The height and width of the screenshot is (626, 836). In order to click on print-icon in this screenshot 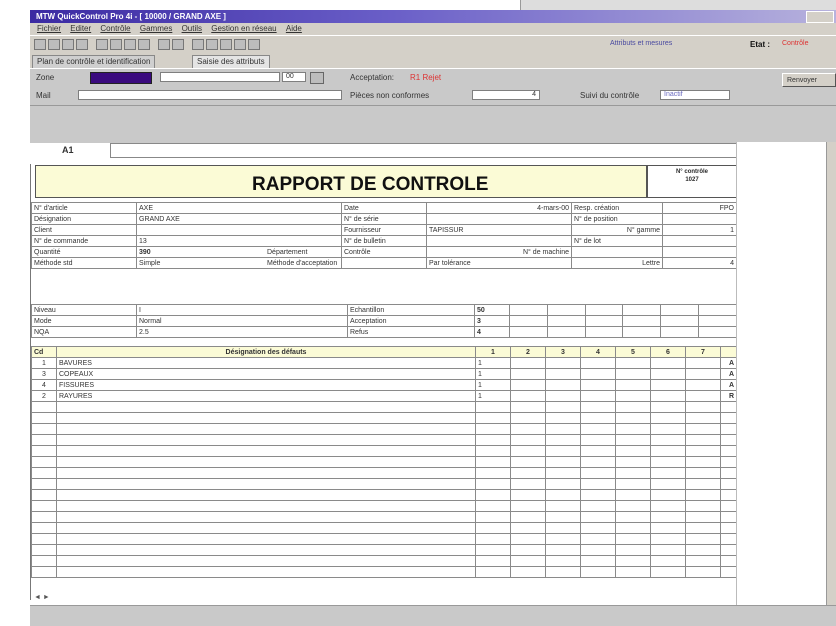, I will do `click(54, 44)`.